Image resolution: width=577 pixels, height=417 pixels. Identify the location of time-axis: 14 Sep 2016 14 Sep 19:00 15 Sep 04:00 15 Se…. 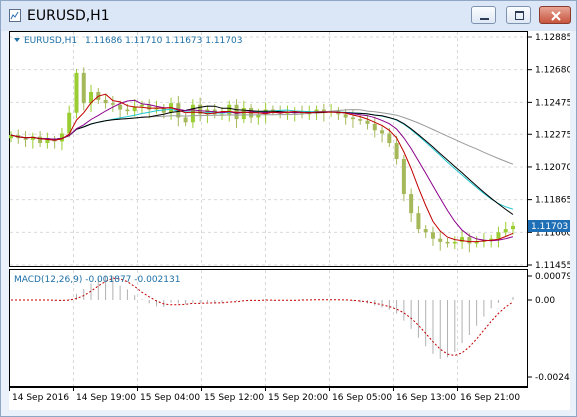
(265, 395).